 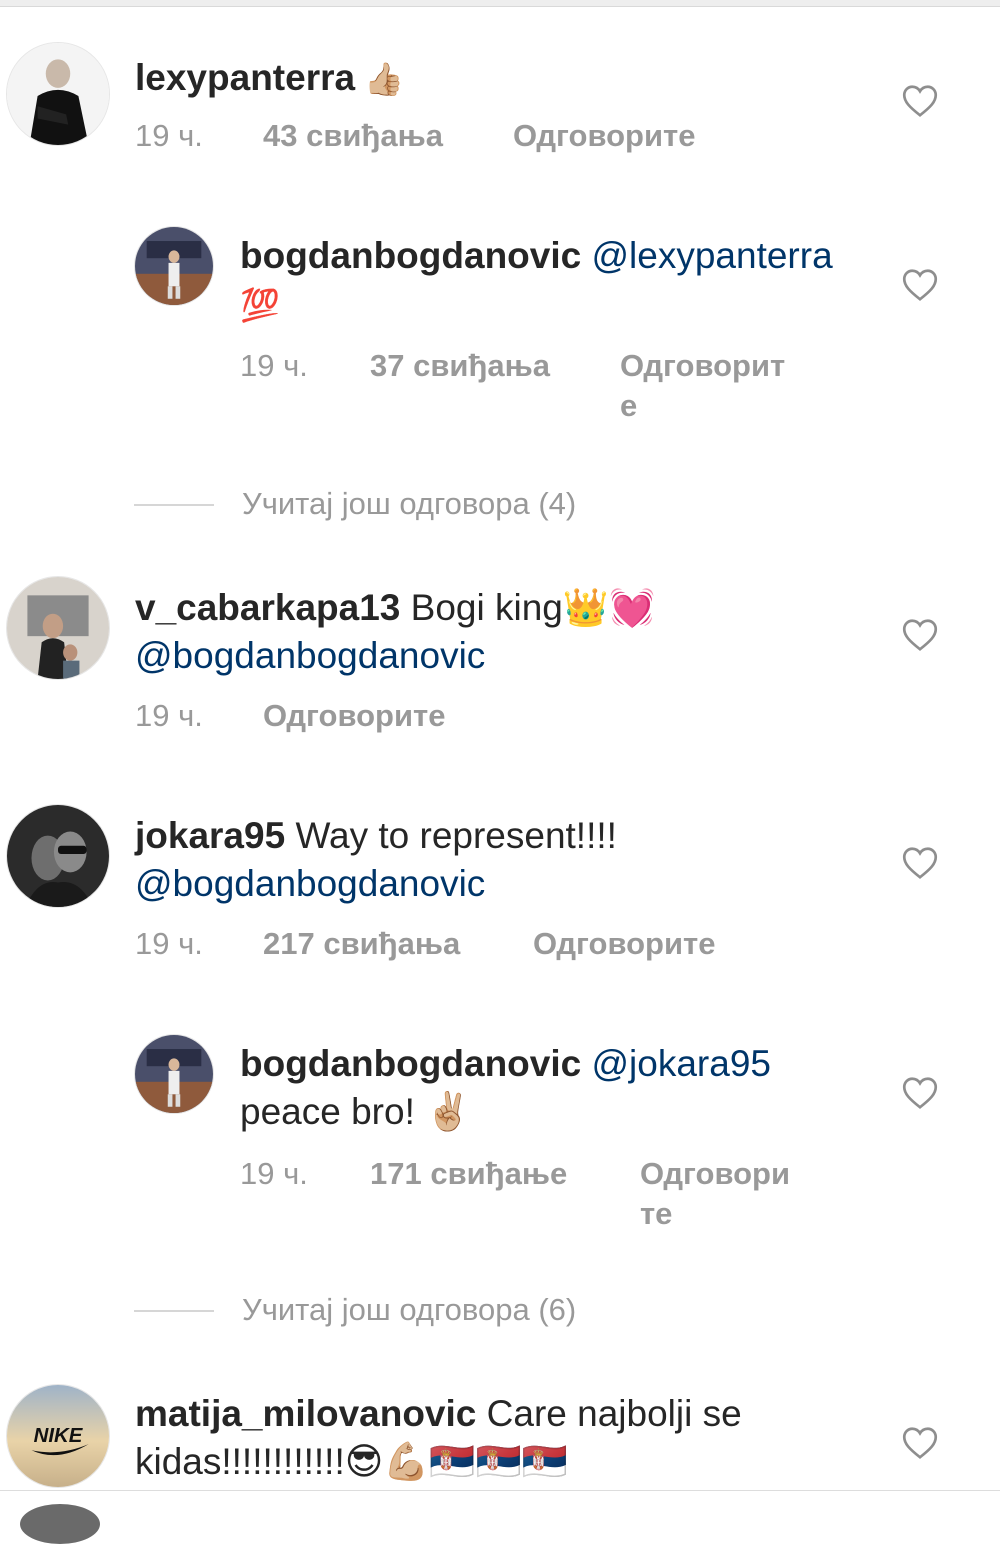 I want to click on comment-meta: 19 ч. Одговорите, so click(x=385, y=716).